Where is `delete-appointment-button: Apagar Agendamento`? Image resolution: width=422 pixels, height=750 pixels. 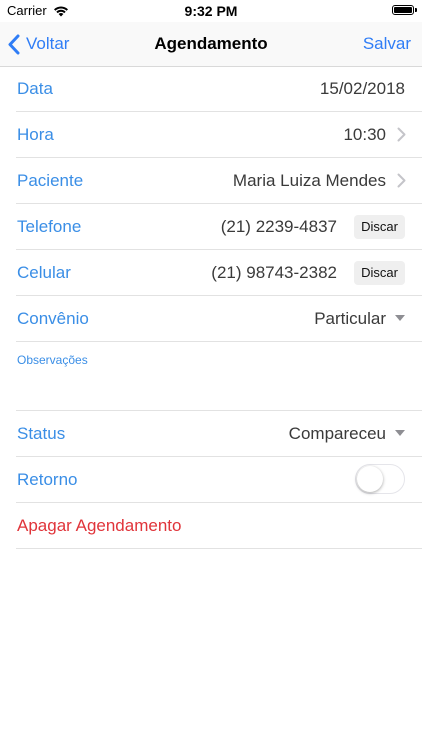
delete-appointment-button: Apagar Agendamento is located at coordinates (99, 525).